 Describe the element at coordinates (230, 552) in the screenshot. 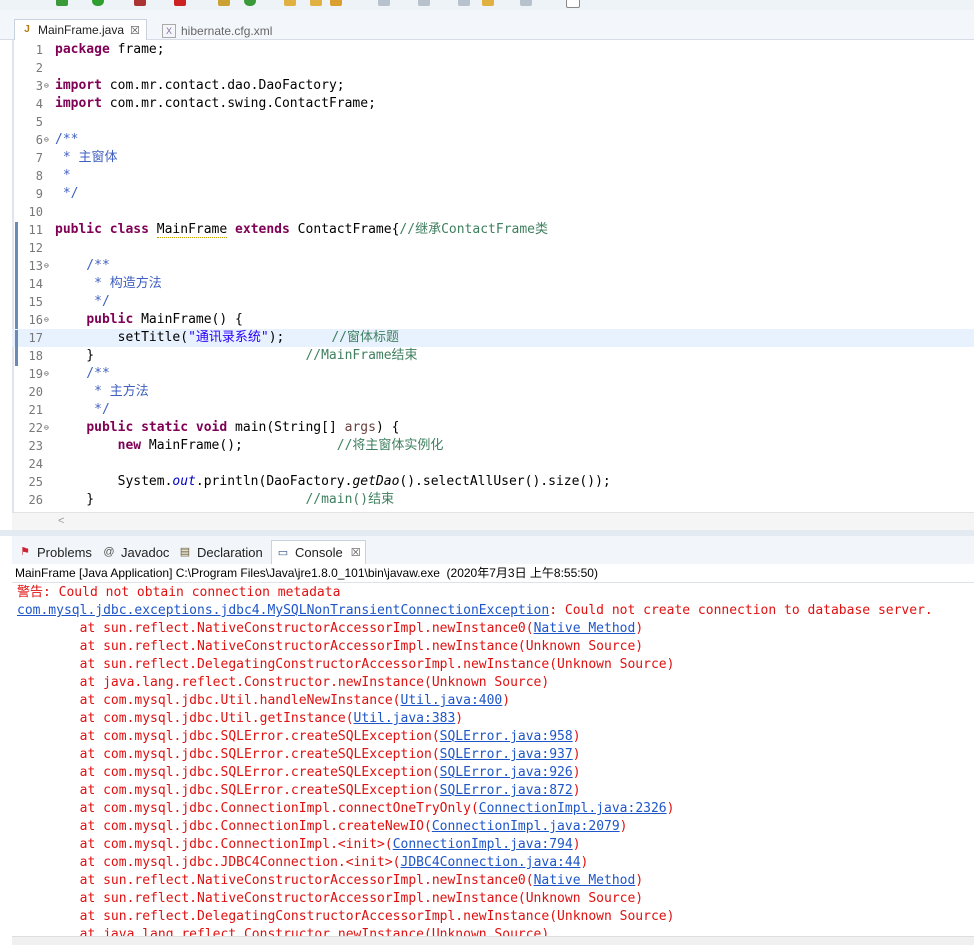

I see `tab-label: Declaration` at that location.